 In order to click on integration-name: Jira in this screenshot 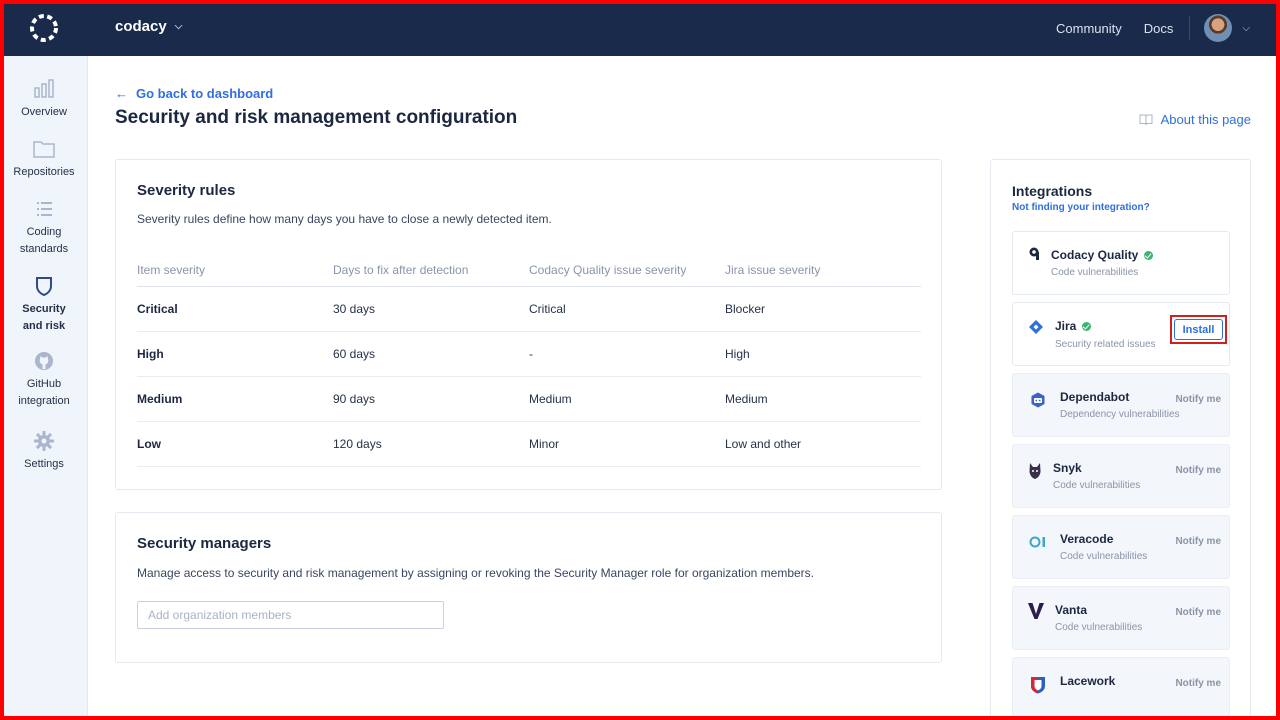, I will do `click(1073, 326)`.